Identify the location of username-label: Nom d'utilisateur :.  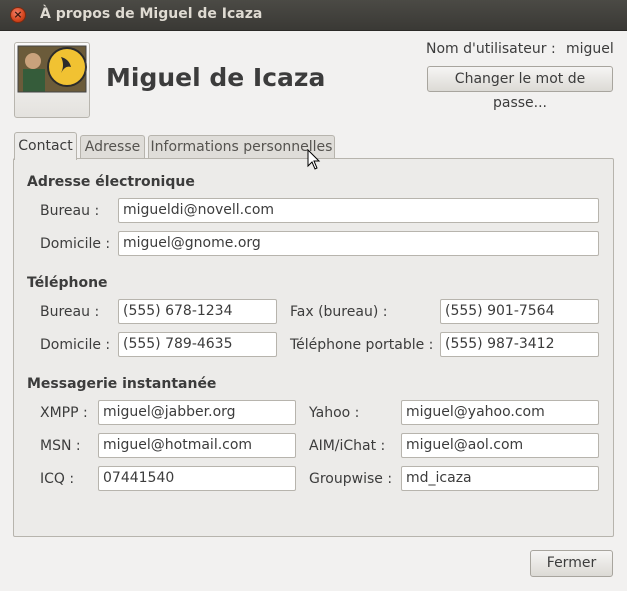
(491, 49).